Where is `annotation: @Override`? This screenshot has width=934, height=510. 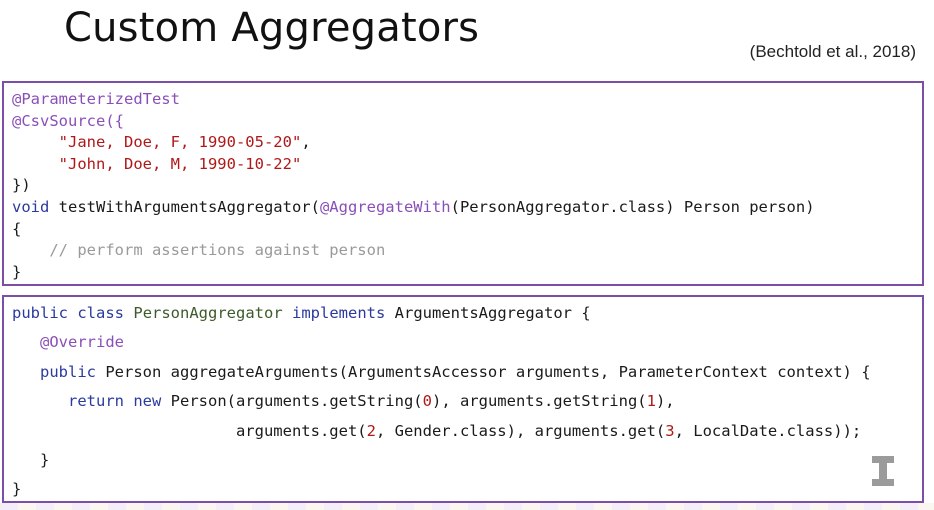
annotation: @Override is located at coordinates (82, 342).